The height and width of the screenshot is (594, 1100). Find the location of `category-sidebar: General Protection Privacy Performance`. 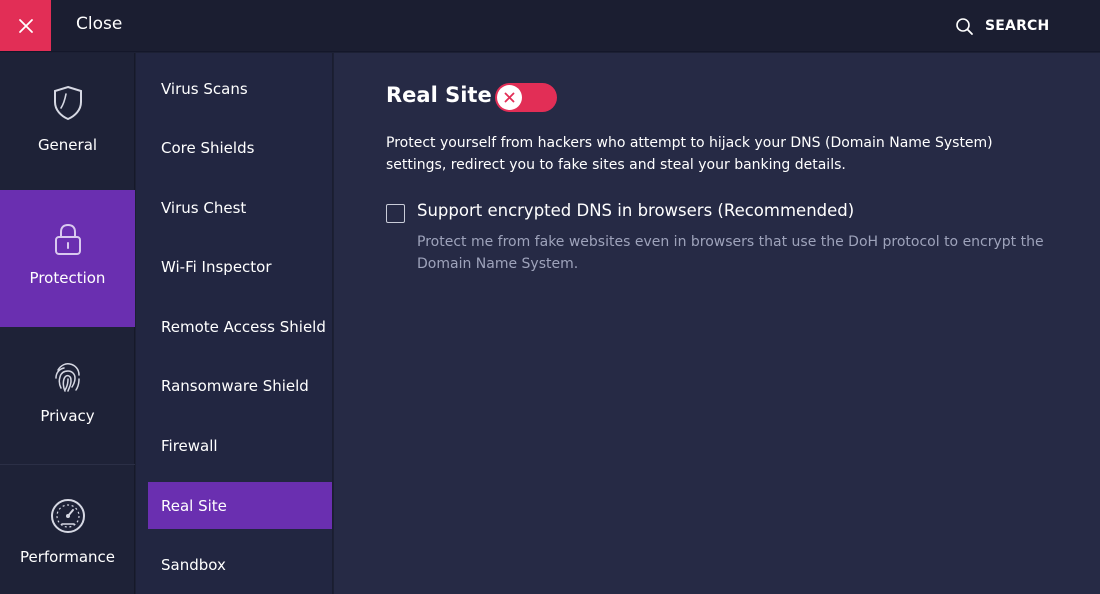

category-sidebar: General Protection Privacy Performance is located at coordinates (67, 323).